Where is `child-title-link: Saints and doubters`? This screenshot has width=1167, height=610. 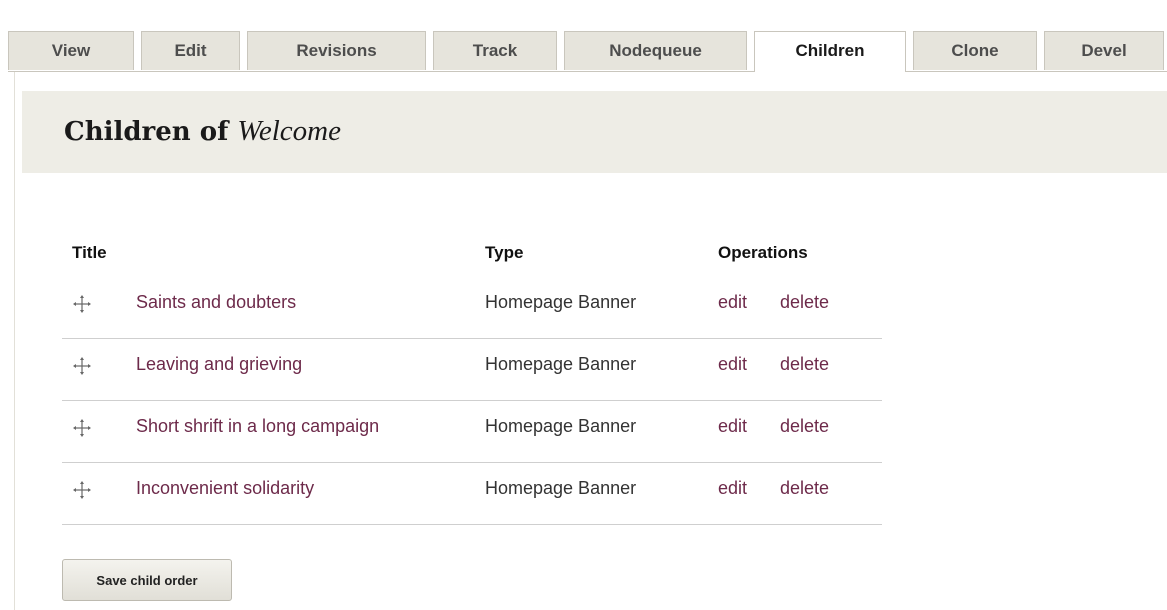
child-title-link: Saints and doubters is located at coordinates (216, 302).